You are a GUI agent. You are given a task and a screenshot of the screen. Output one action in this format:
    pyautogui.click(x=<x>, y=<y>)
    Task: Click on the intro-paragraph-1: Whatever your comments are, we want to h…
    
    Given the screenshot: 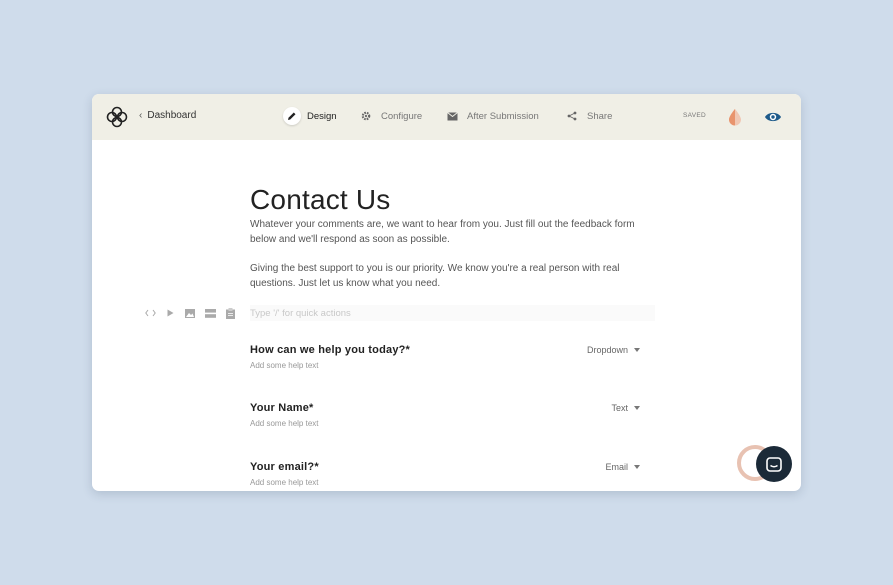 What is the action you would take?
    pyautogui.click(x=442, y=232)
    